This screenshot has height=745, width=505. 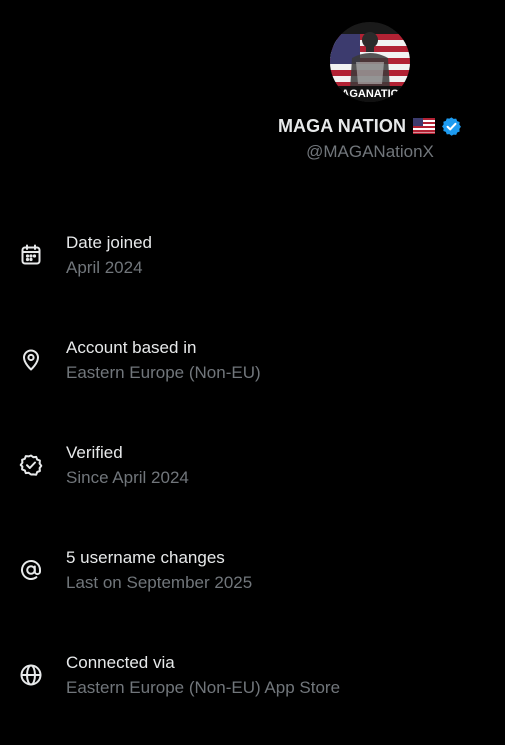 I want to click on info-row-verified: Verified Since April 2024, so click(x=252, y=482).